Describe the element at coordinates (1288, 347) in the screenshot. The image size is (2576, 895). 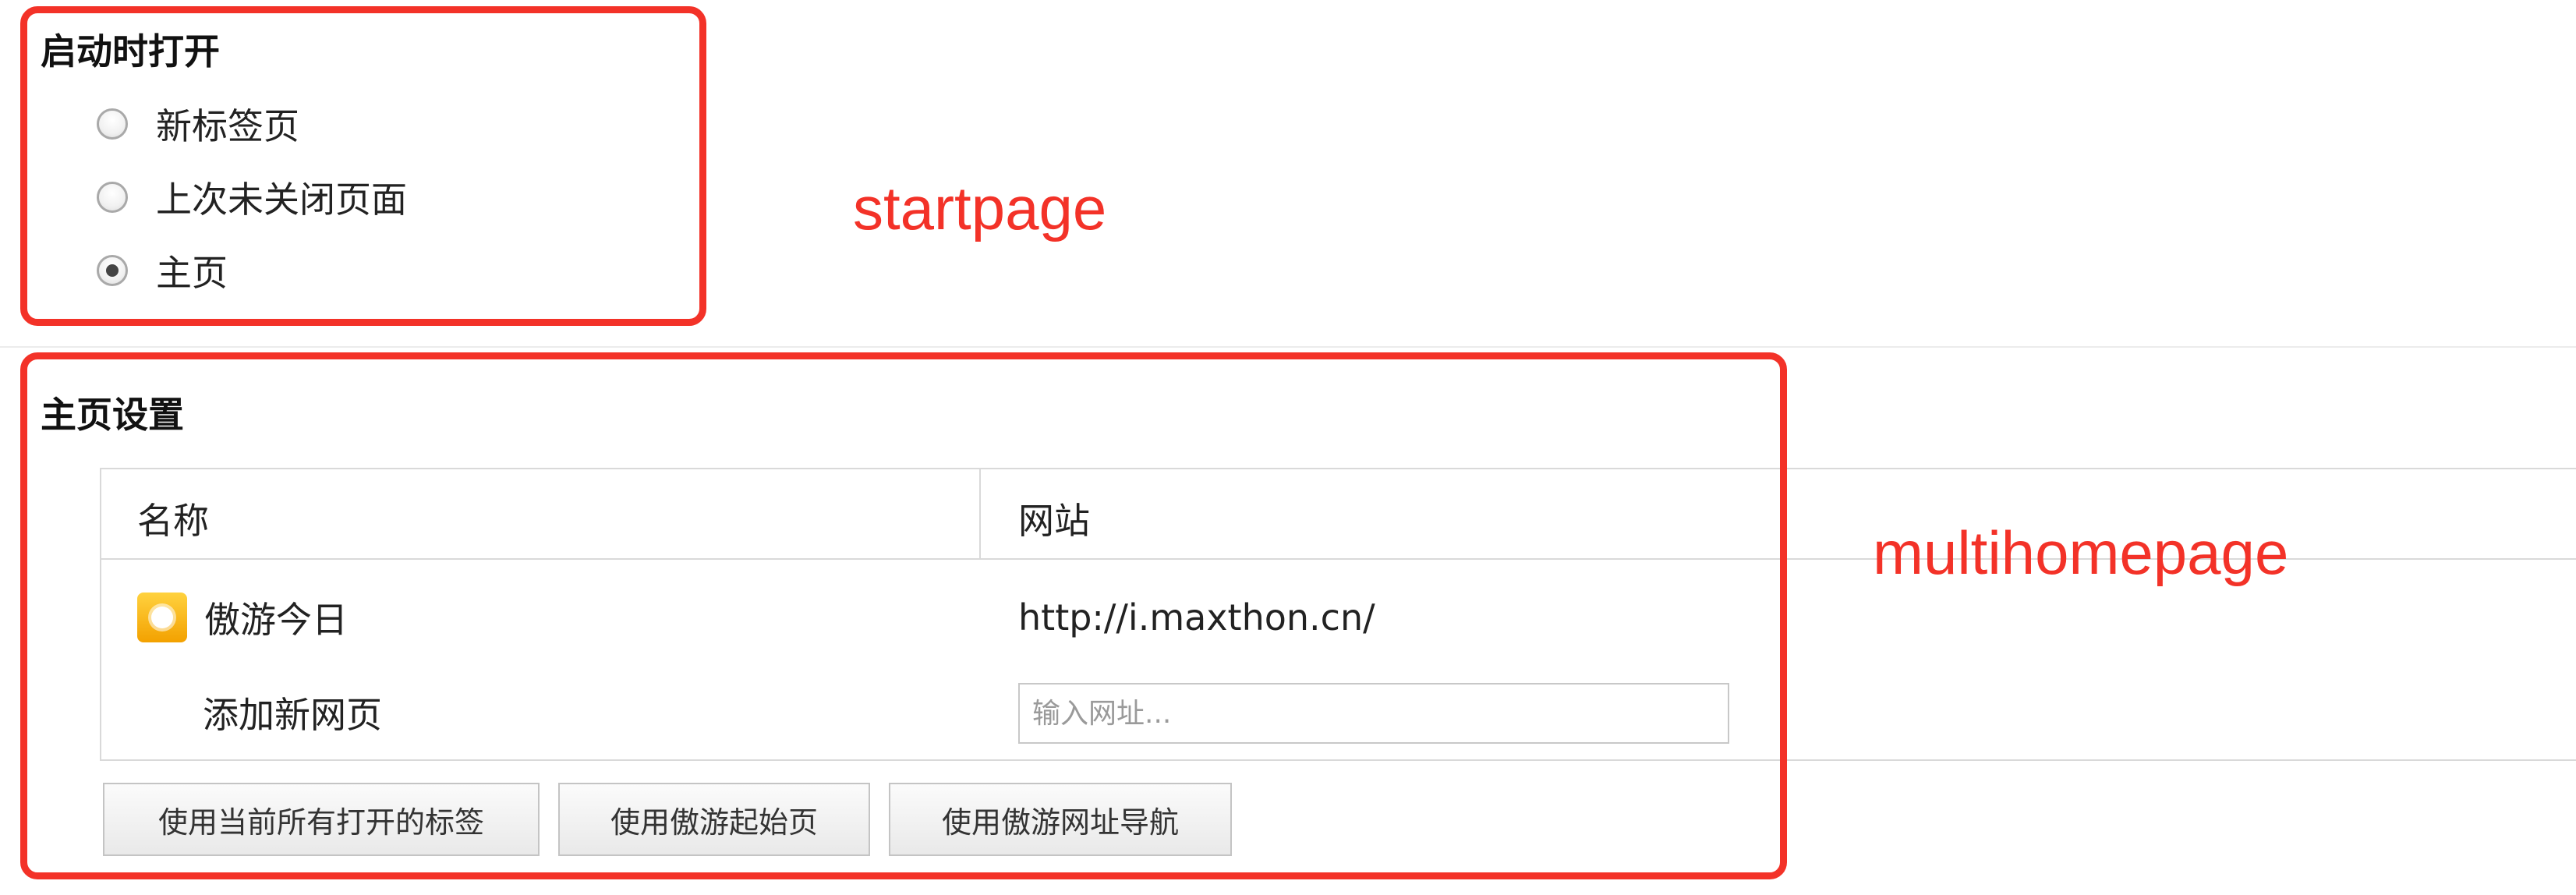
I see `section-divider` at that location.